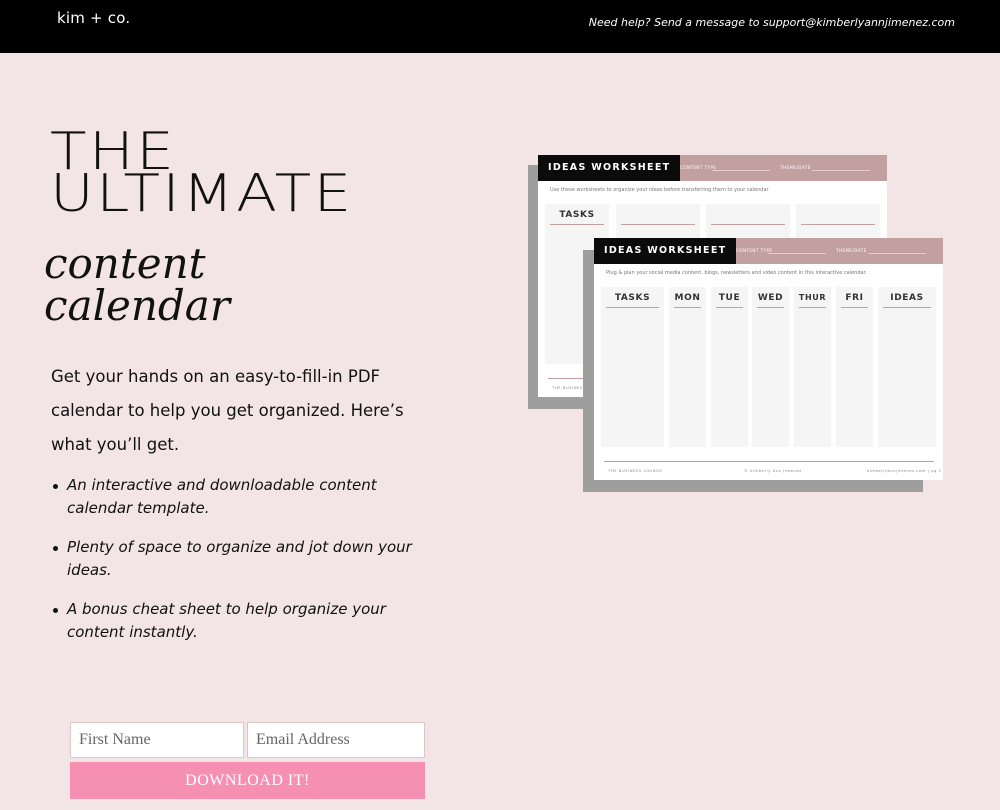 This screenshot has height=810, width=1000. Describe the element at coordinates (907, 298) in the screenshot. I see `column-header: IDEAS` at that location.